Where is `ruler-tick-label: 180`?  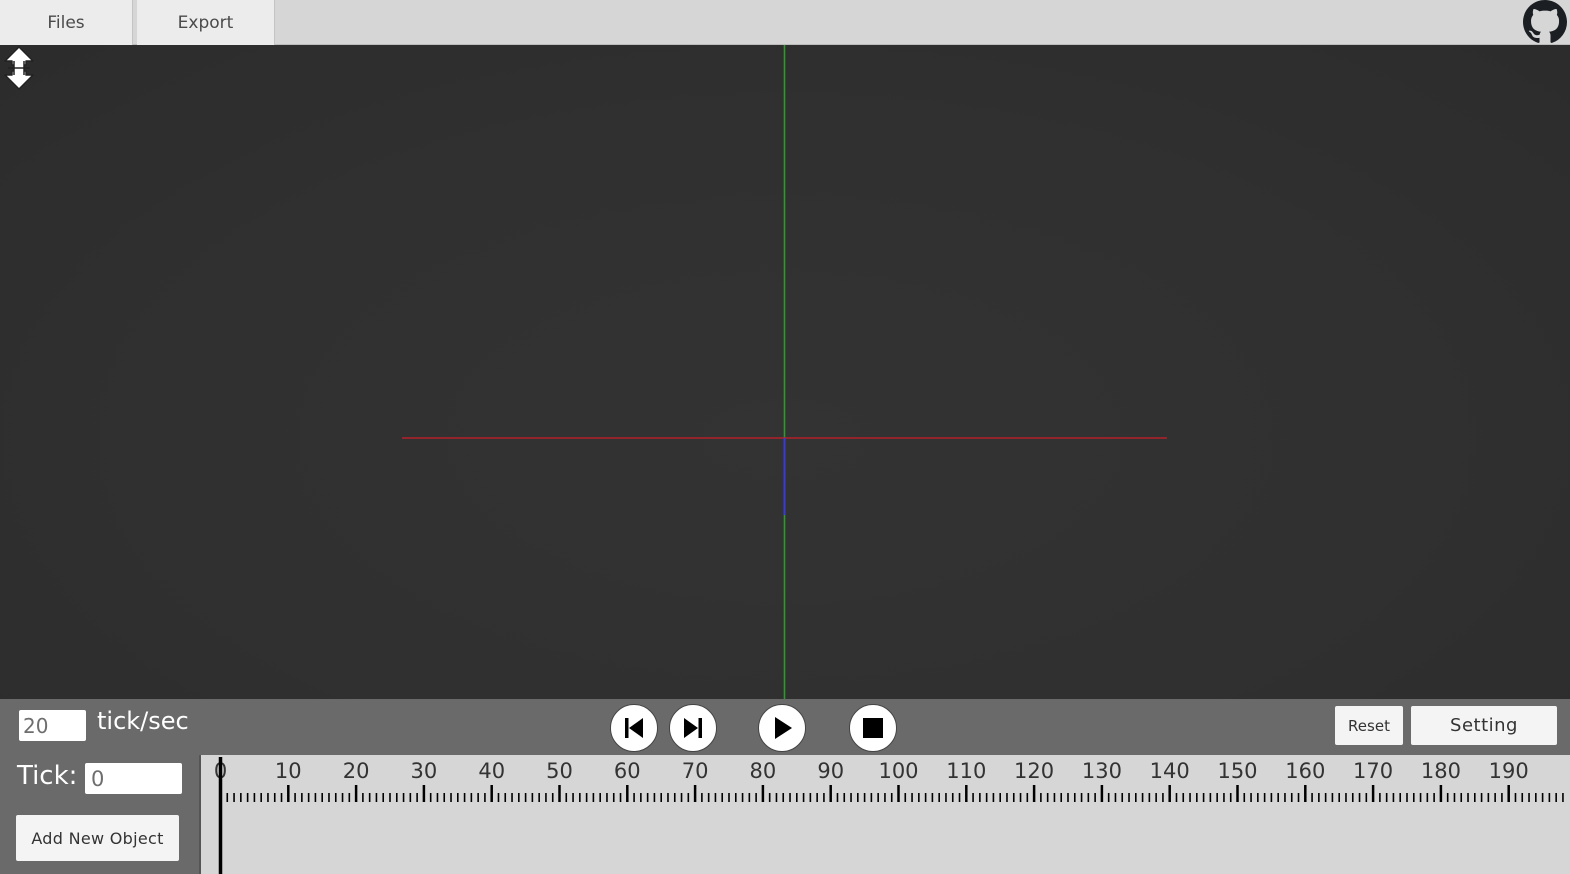
ruler-tick-label: 180 is located at coordinates (1441, 771).